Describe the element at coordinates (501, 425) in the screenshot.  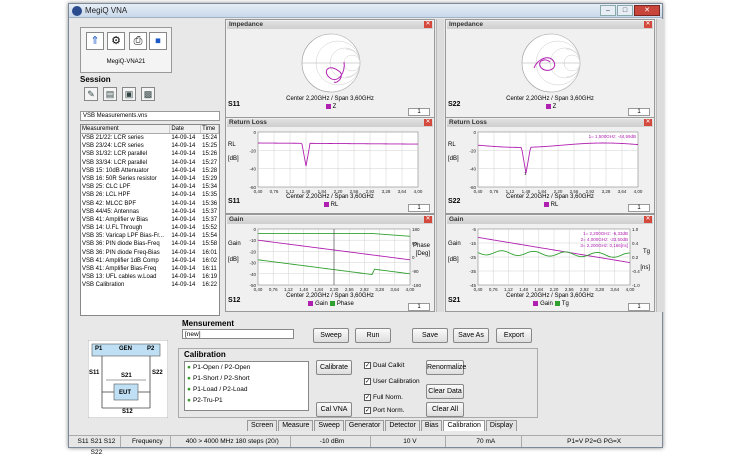
I see `tab-display: Display` at that location.